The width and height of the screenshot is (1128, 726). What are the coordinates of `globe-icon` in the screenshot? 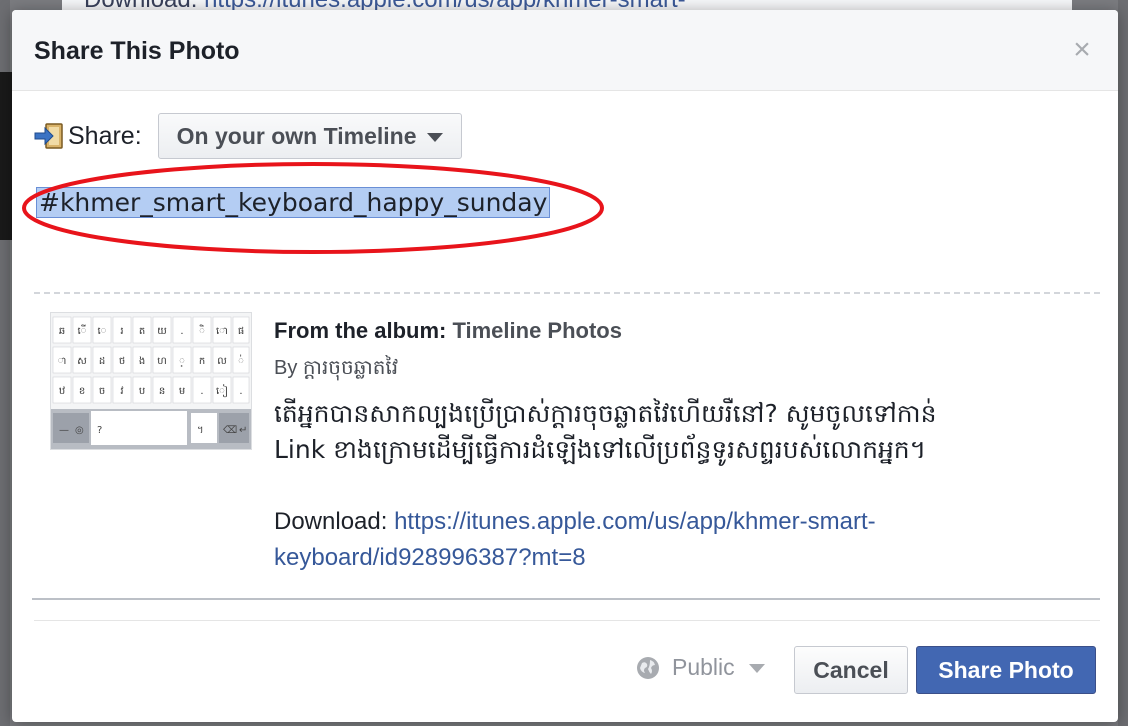 It's located at (648, 667).